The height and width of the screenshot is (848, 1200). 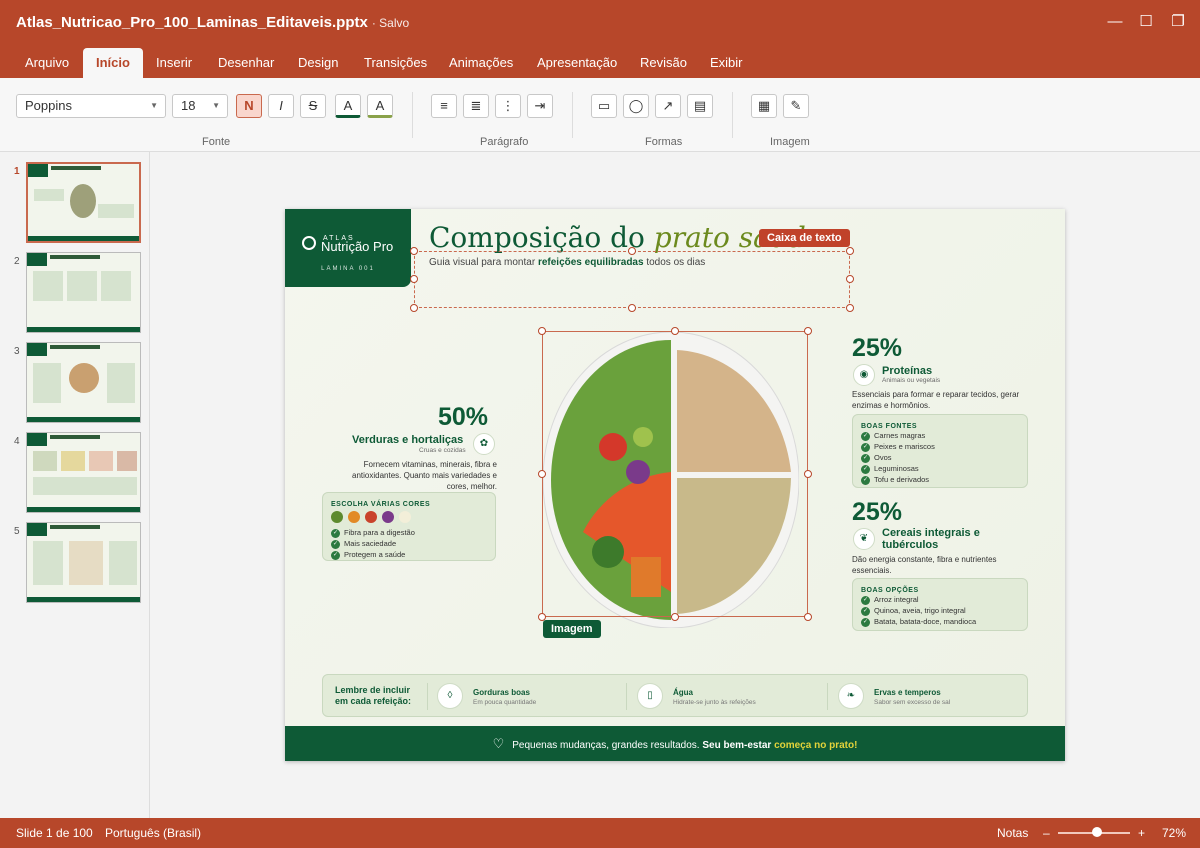 What do you see at coordinates (381, 504) in the screenshot?
I see `veg-card-title: ESCOLHA VÁRIAS CORES` at bounding box center [381, 504].